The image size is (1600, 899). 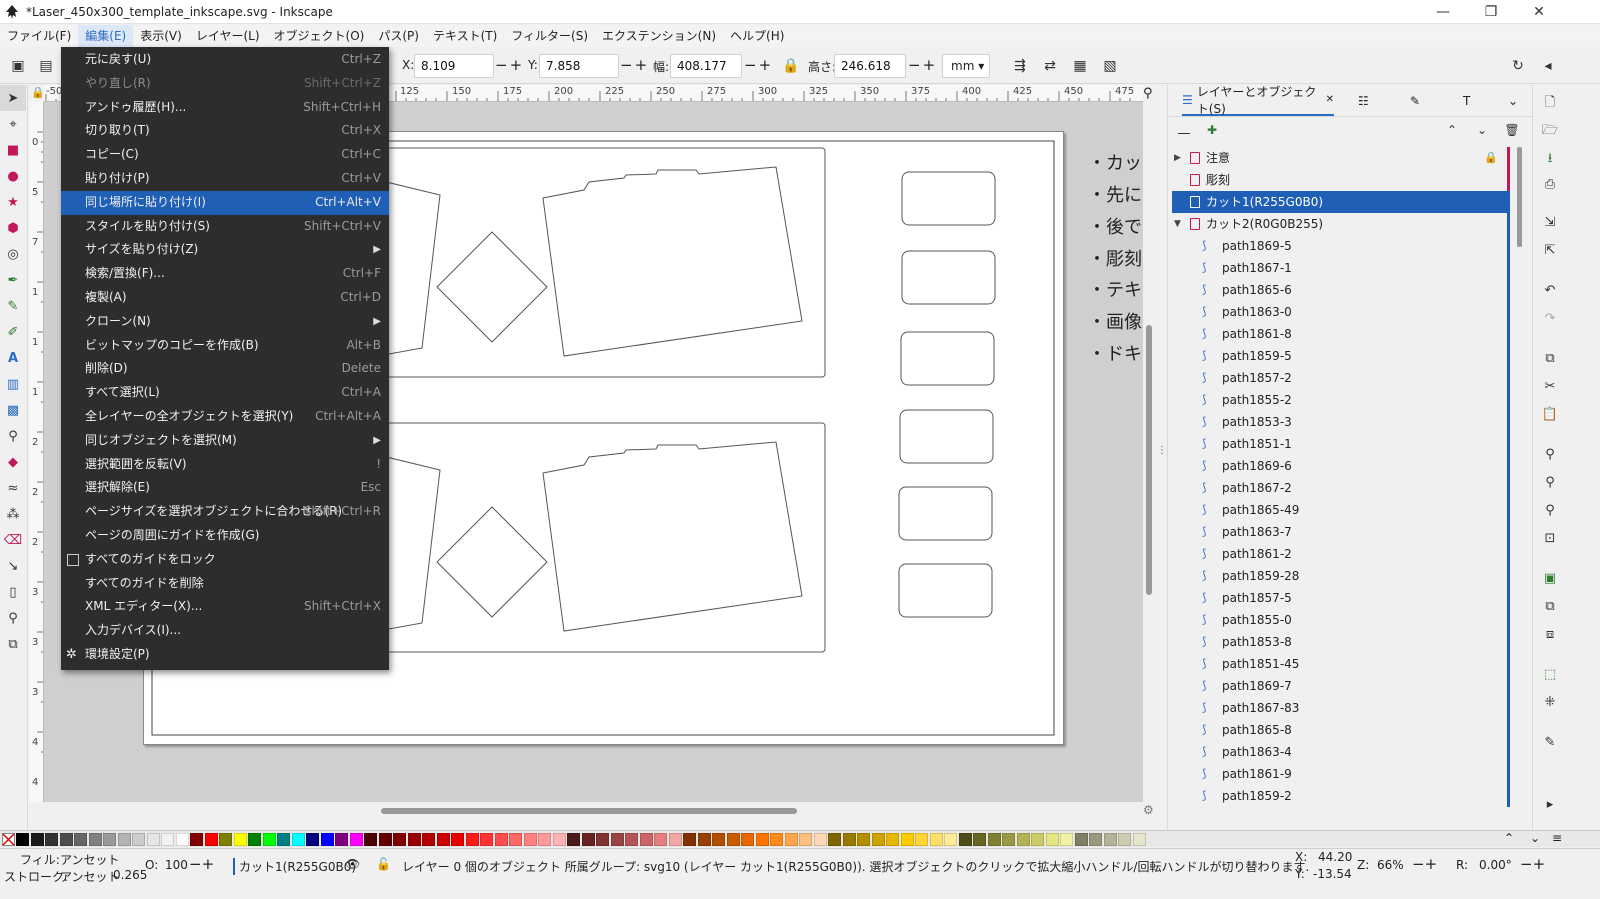 I want to click on snap-toggle-icon: ↻, so click(x=1518, y=66).